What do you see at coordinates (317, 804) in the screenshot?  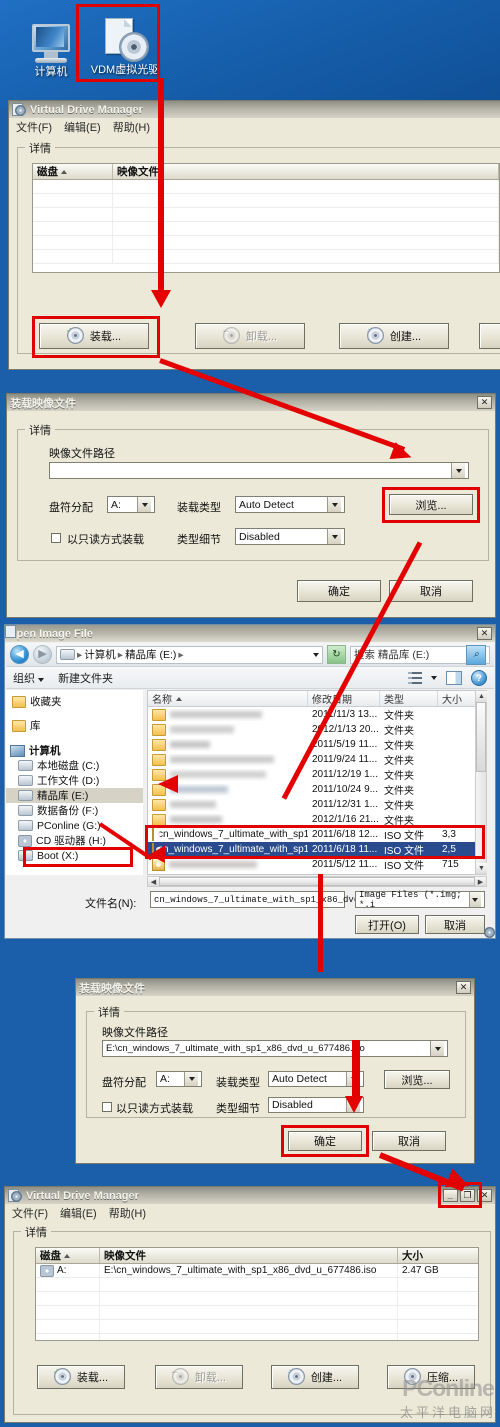 I see `file-row: 2011/12/31 1... 文件夹` at bounding box center [317, 804].